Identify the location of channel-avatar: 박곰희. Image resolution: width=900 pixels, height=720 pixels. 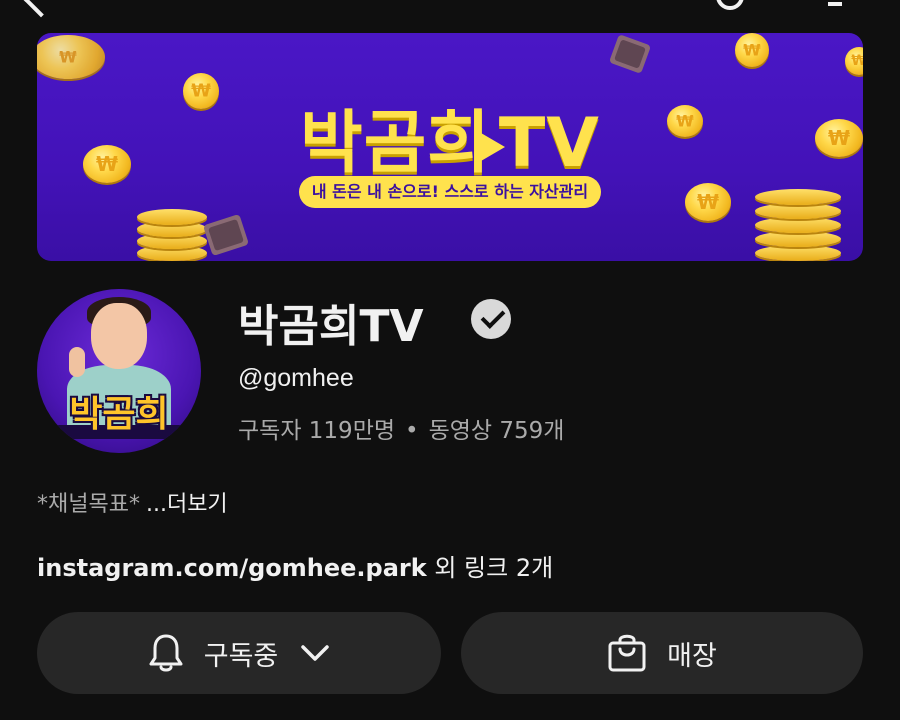
(119, 371).